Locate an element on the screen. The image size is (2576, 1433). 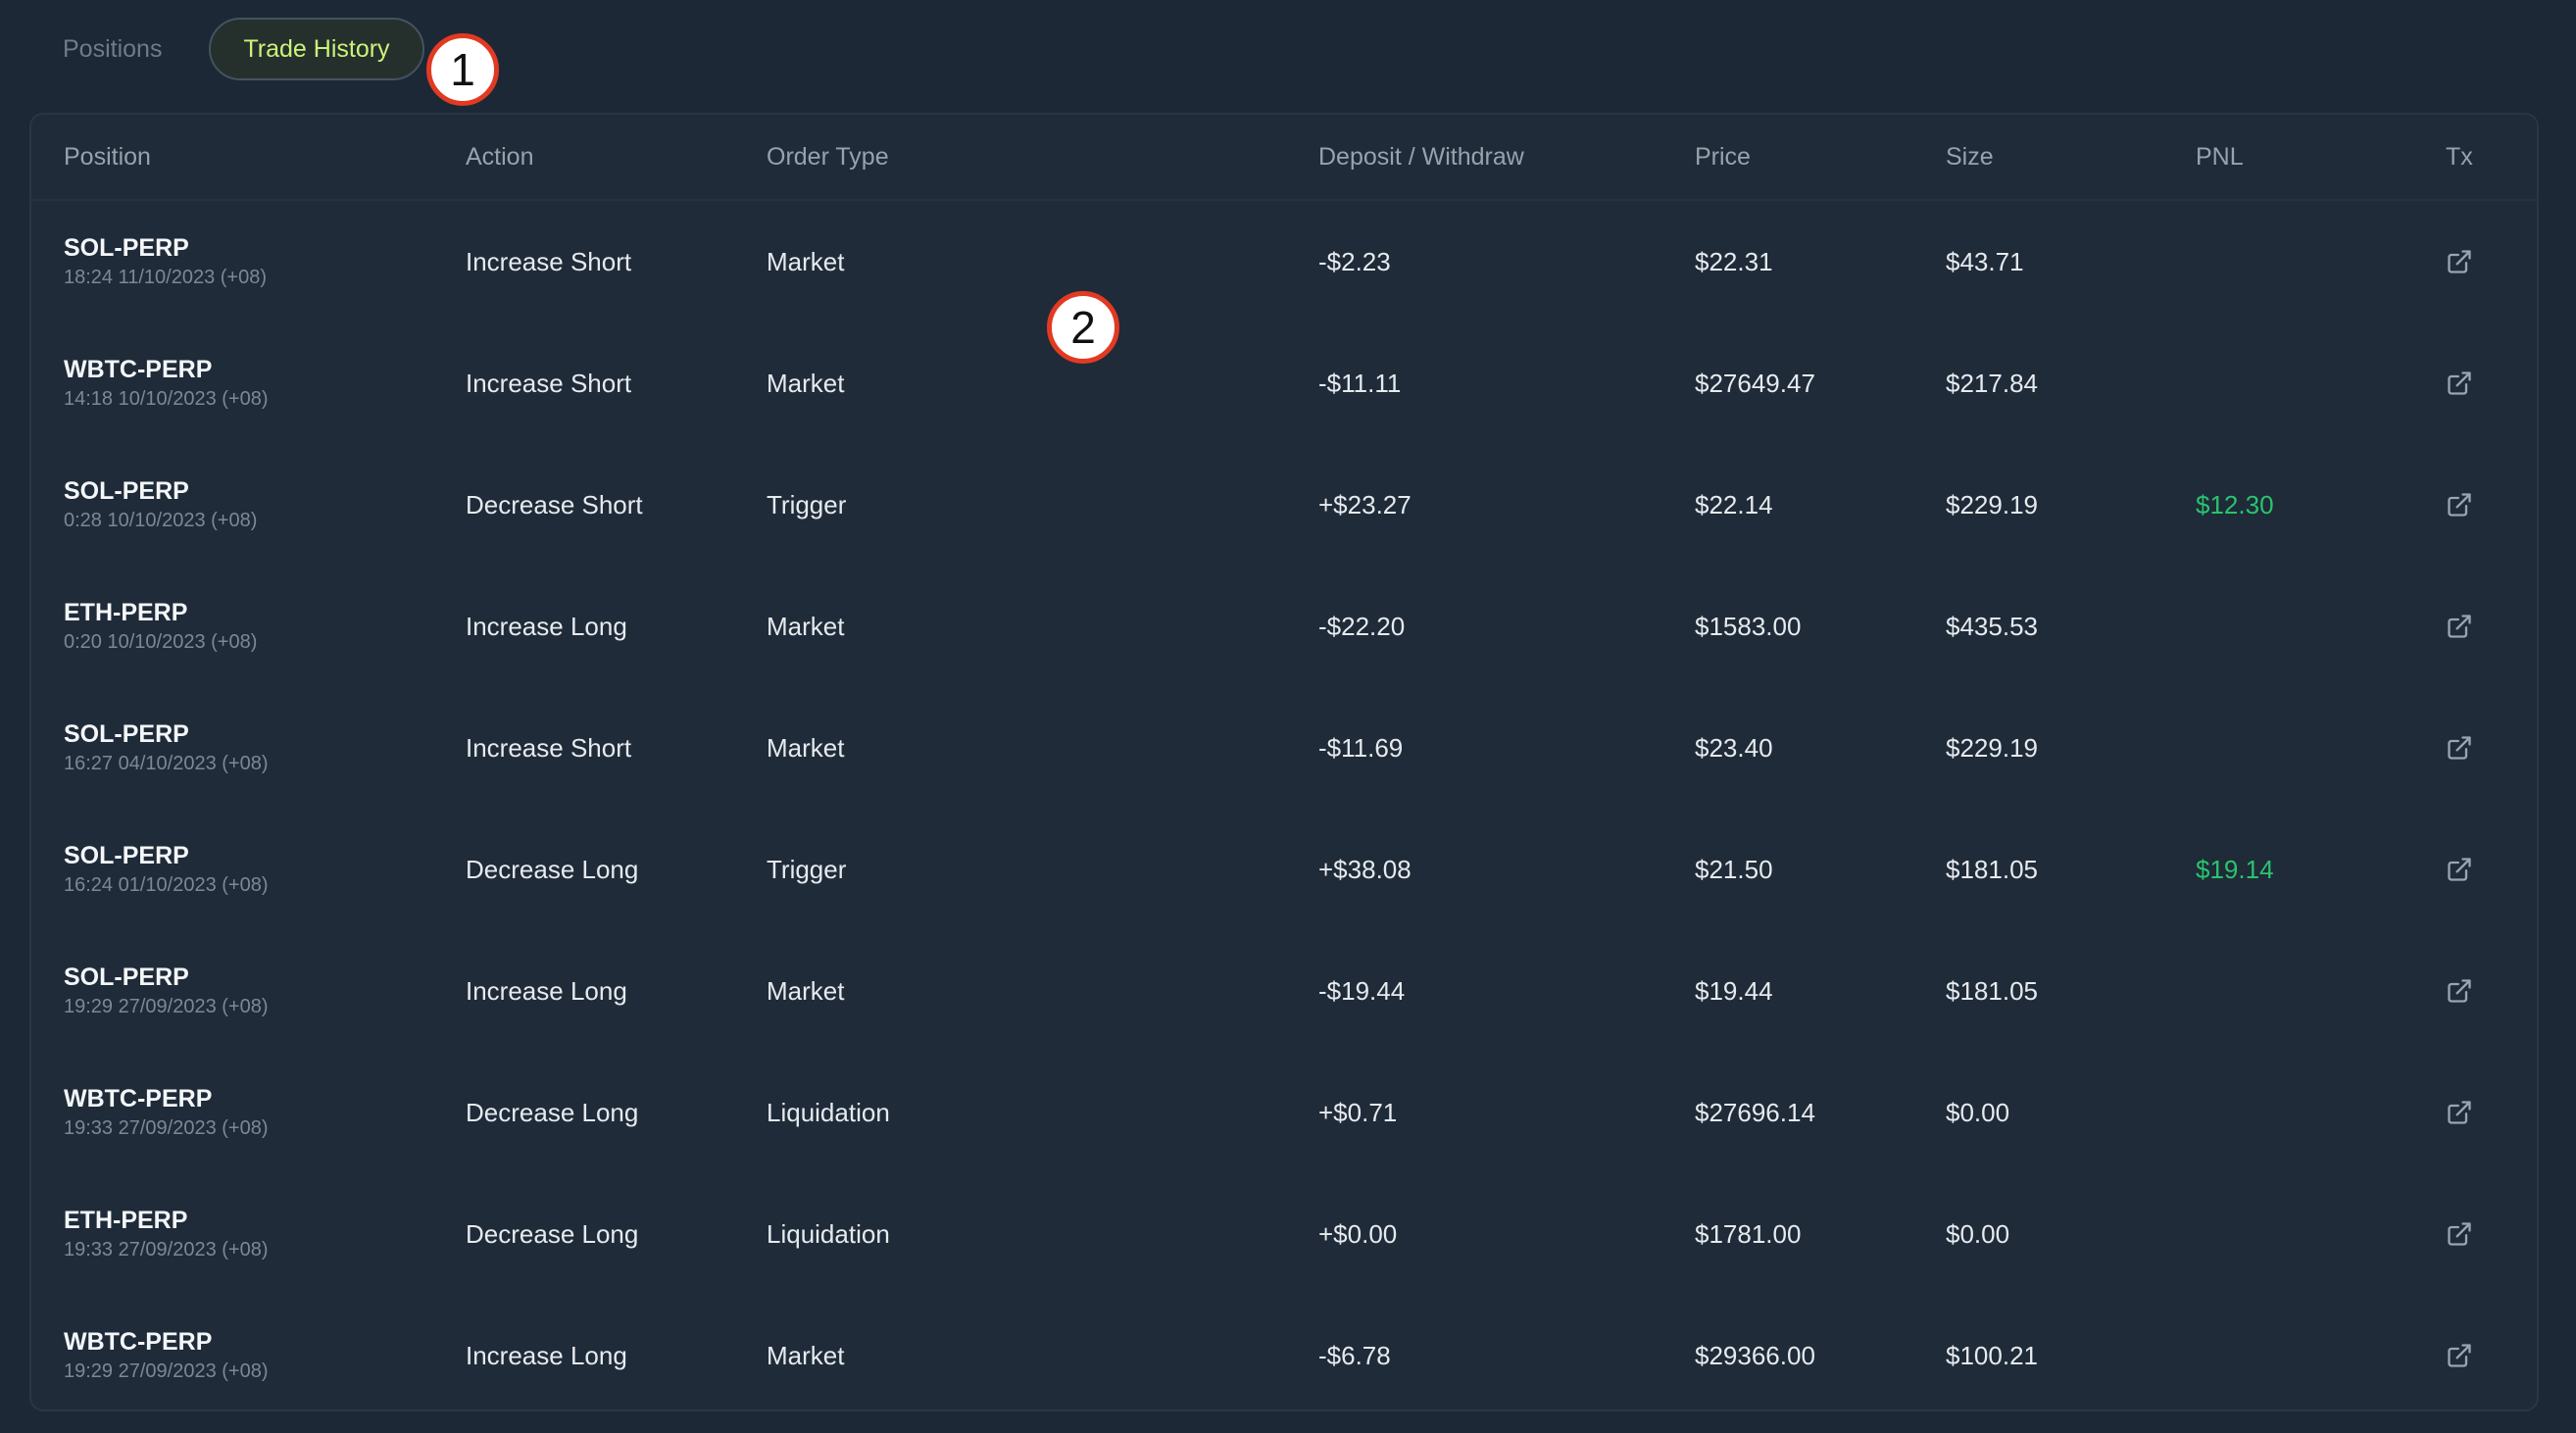
size-cell: $217.84 is located at coordinates (1992, 383).